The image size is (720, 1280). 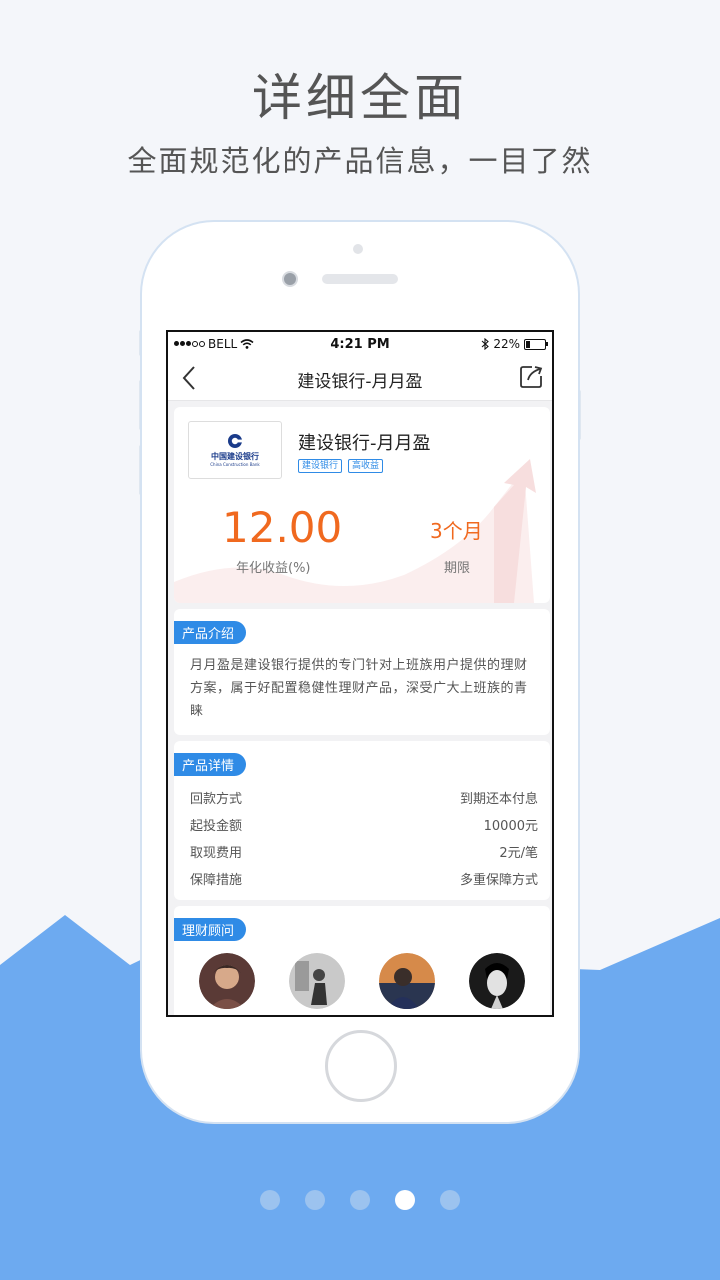 What do you see at coordinates (235, 450) in the screenshot?
I see `bank-logo: 中国建设银行 China Construction Bank` at bounding box center [235, 450].